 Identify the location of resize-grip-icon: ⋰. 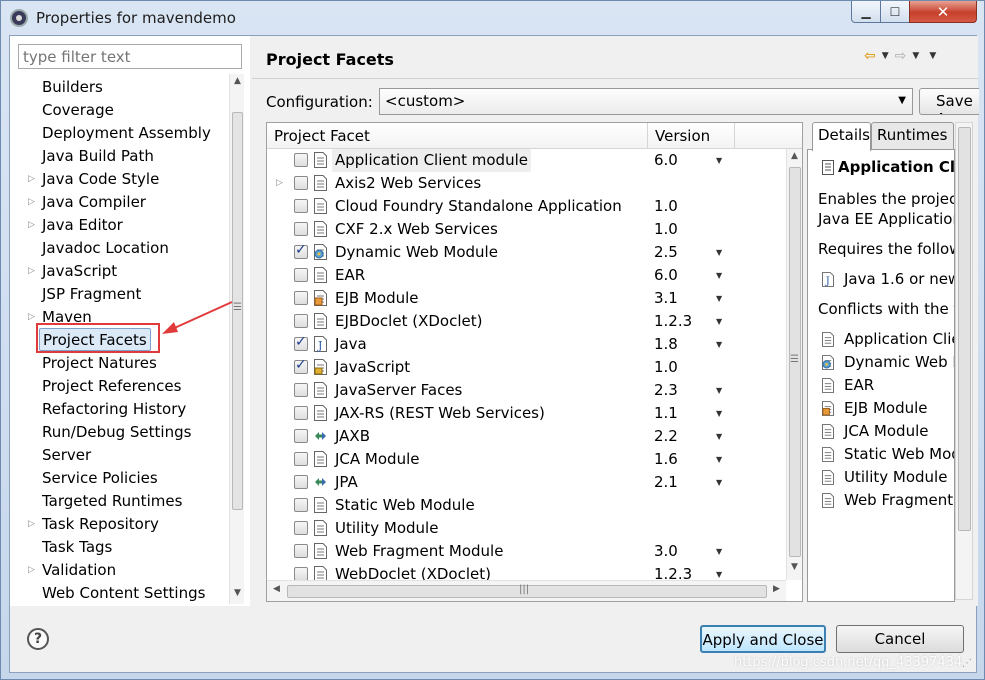
(967, 663).